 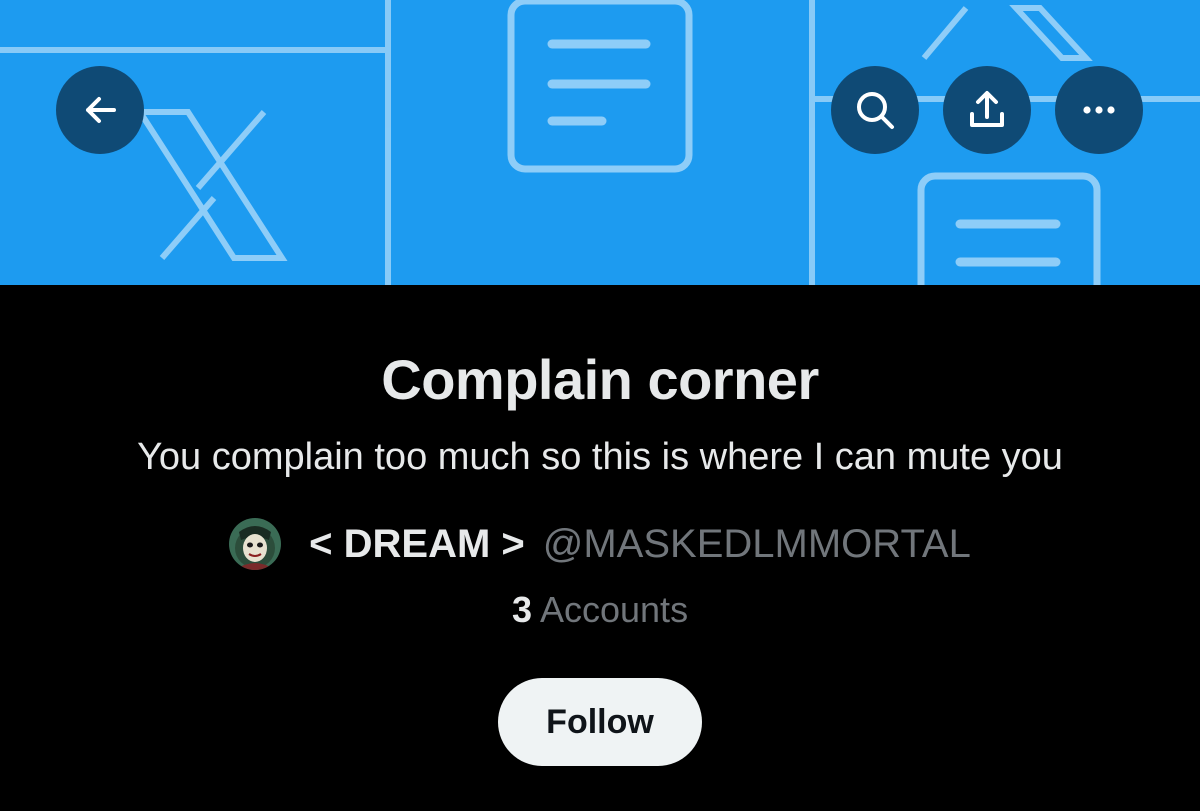 I want to click on more-horizontal-icon, so click(x=1099, y=110).